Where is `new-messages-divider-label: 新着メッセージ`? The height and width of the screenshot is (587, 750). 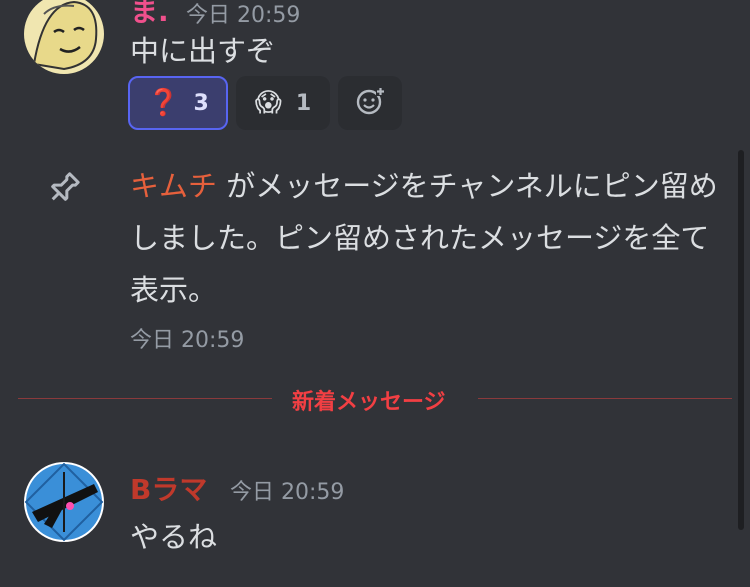 new-messages-divider-label: 新着メッセージ is located at coordinates (369, 402).